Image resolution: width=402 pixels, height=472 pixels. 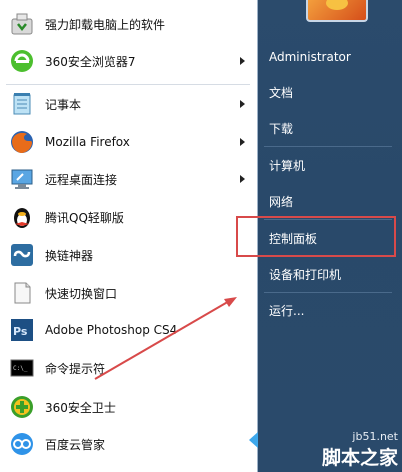 I want to click on watermark: jb51.net 脚本之家, so click(x=360, y=450).